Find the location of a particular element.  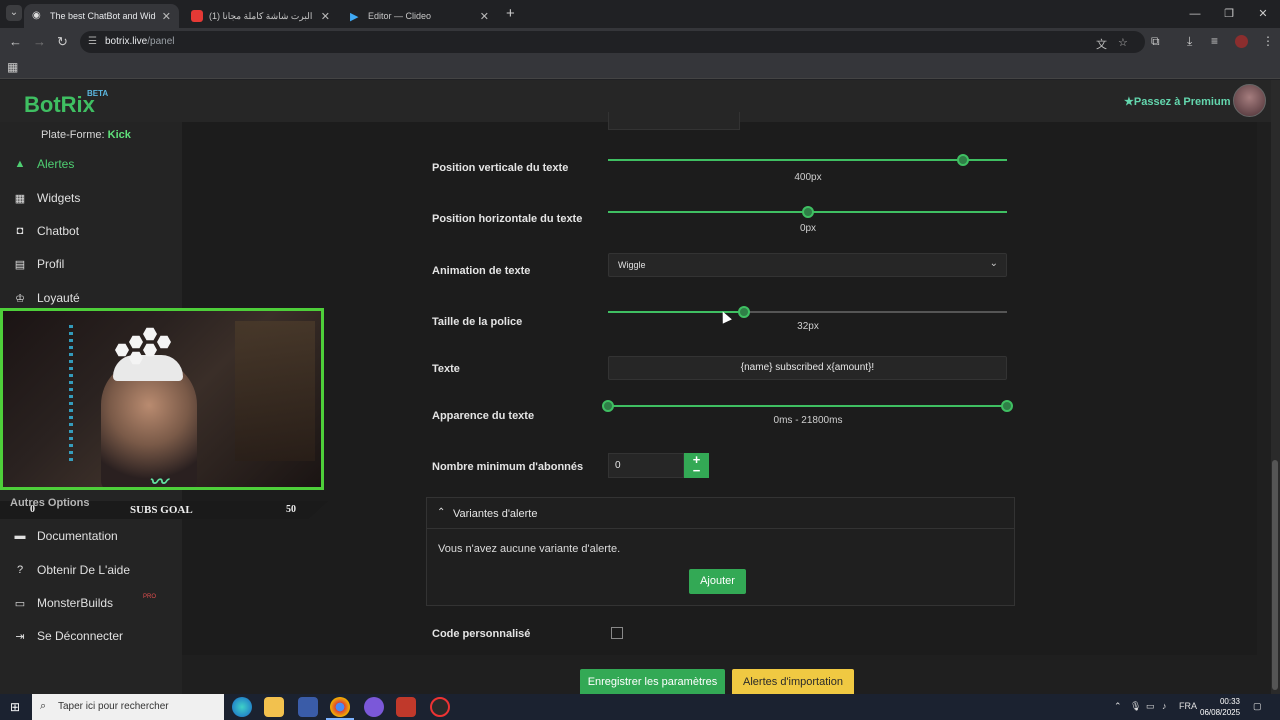

volume-icon: ♪ is located at coordinates (1164, 706).